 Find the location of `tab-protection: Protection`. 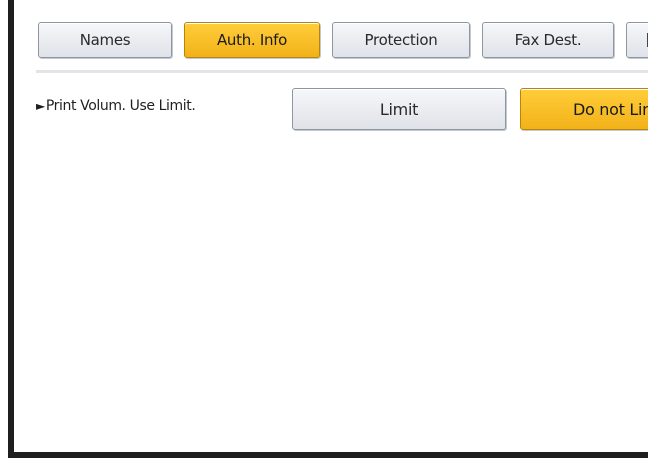

tab-protection: Protection is located at coordinates (401, 40).